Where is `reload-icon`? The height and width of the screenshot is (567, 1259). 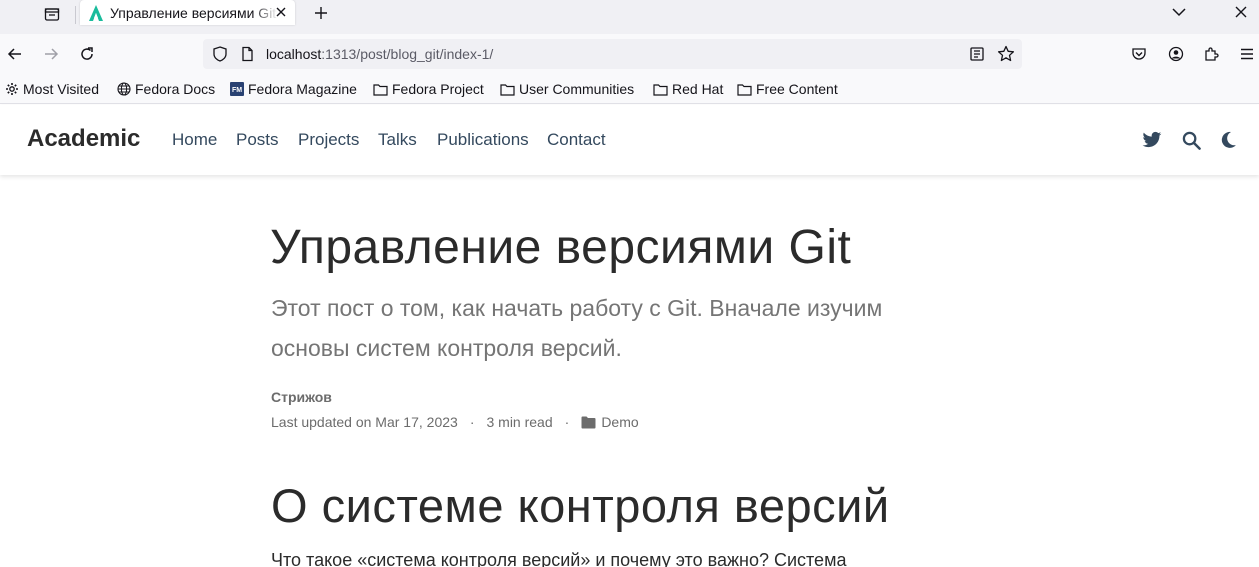
reload-icon is located at coordinates (87, 53).